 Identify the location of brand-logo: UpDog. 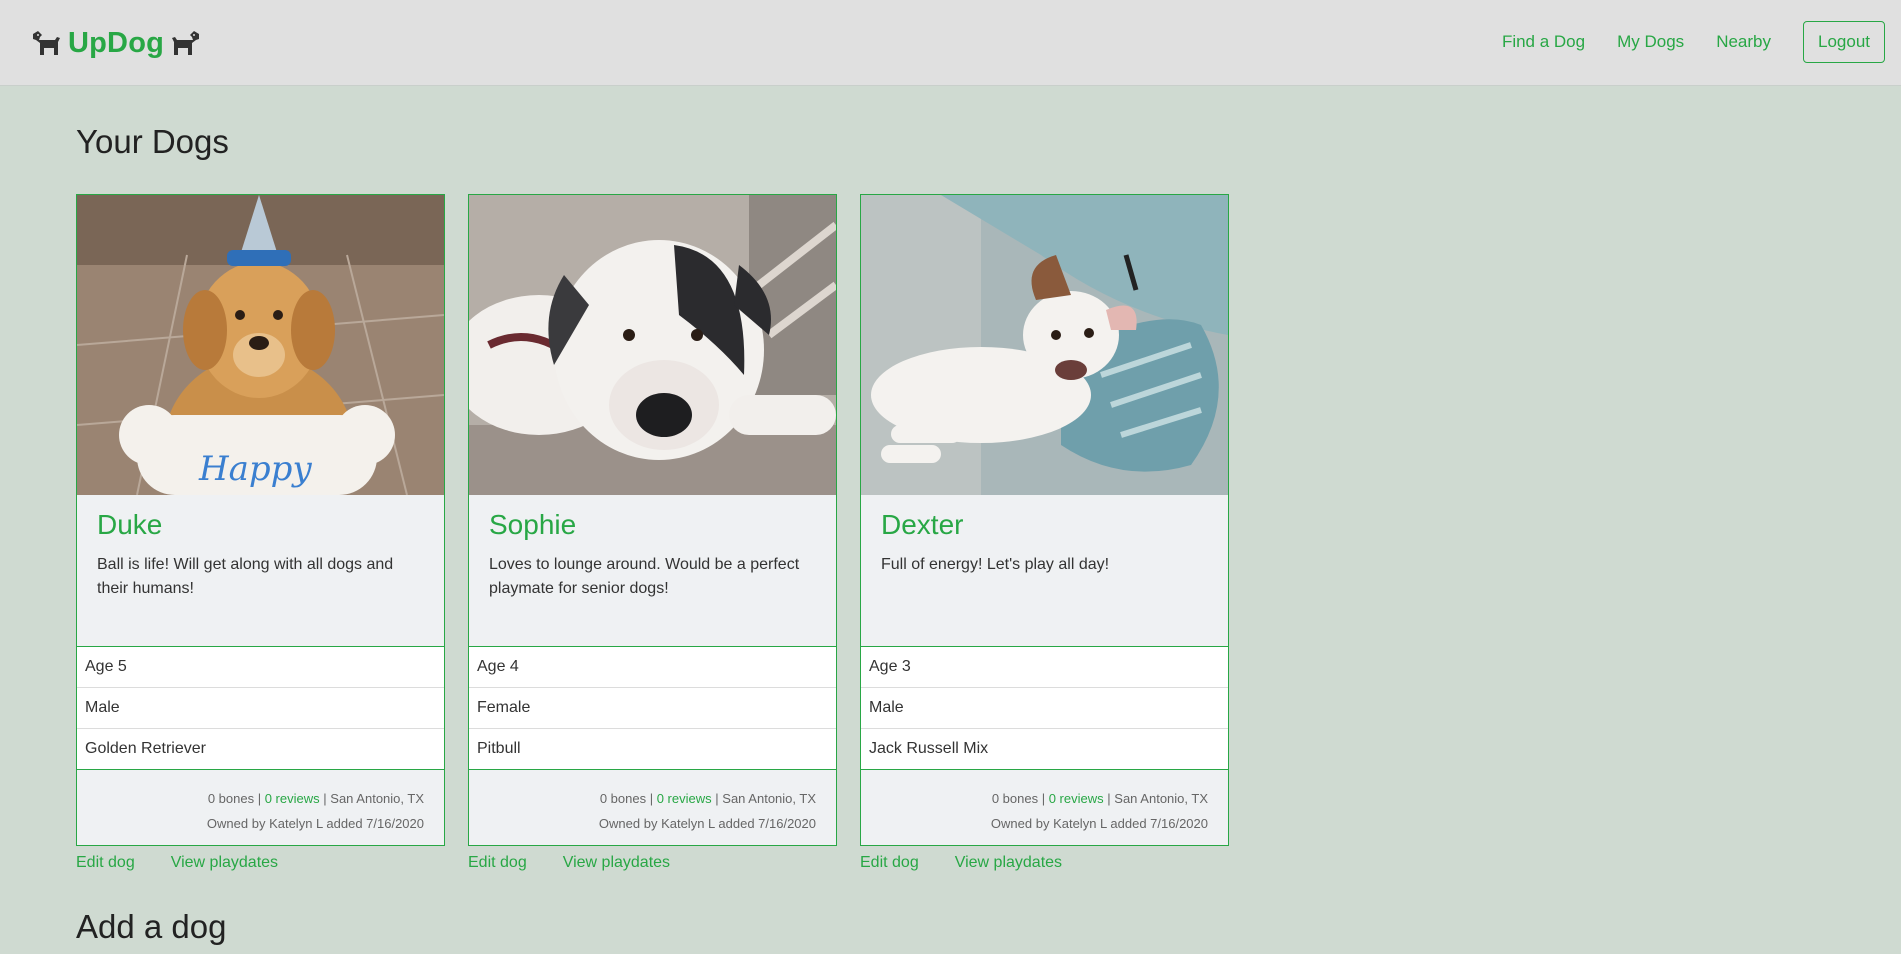
(116, 43).